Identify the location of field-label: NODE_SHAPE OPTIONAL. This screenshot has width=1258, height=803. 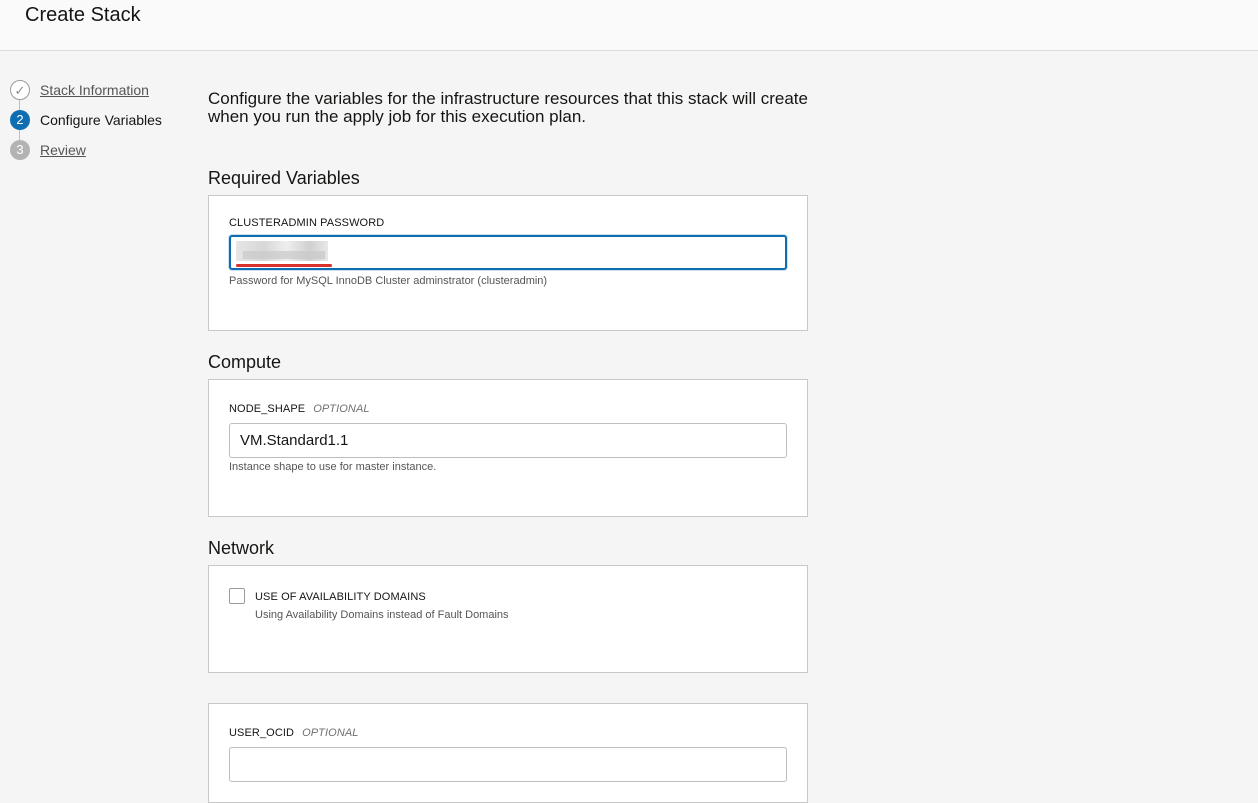
(299, 409).